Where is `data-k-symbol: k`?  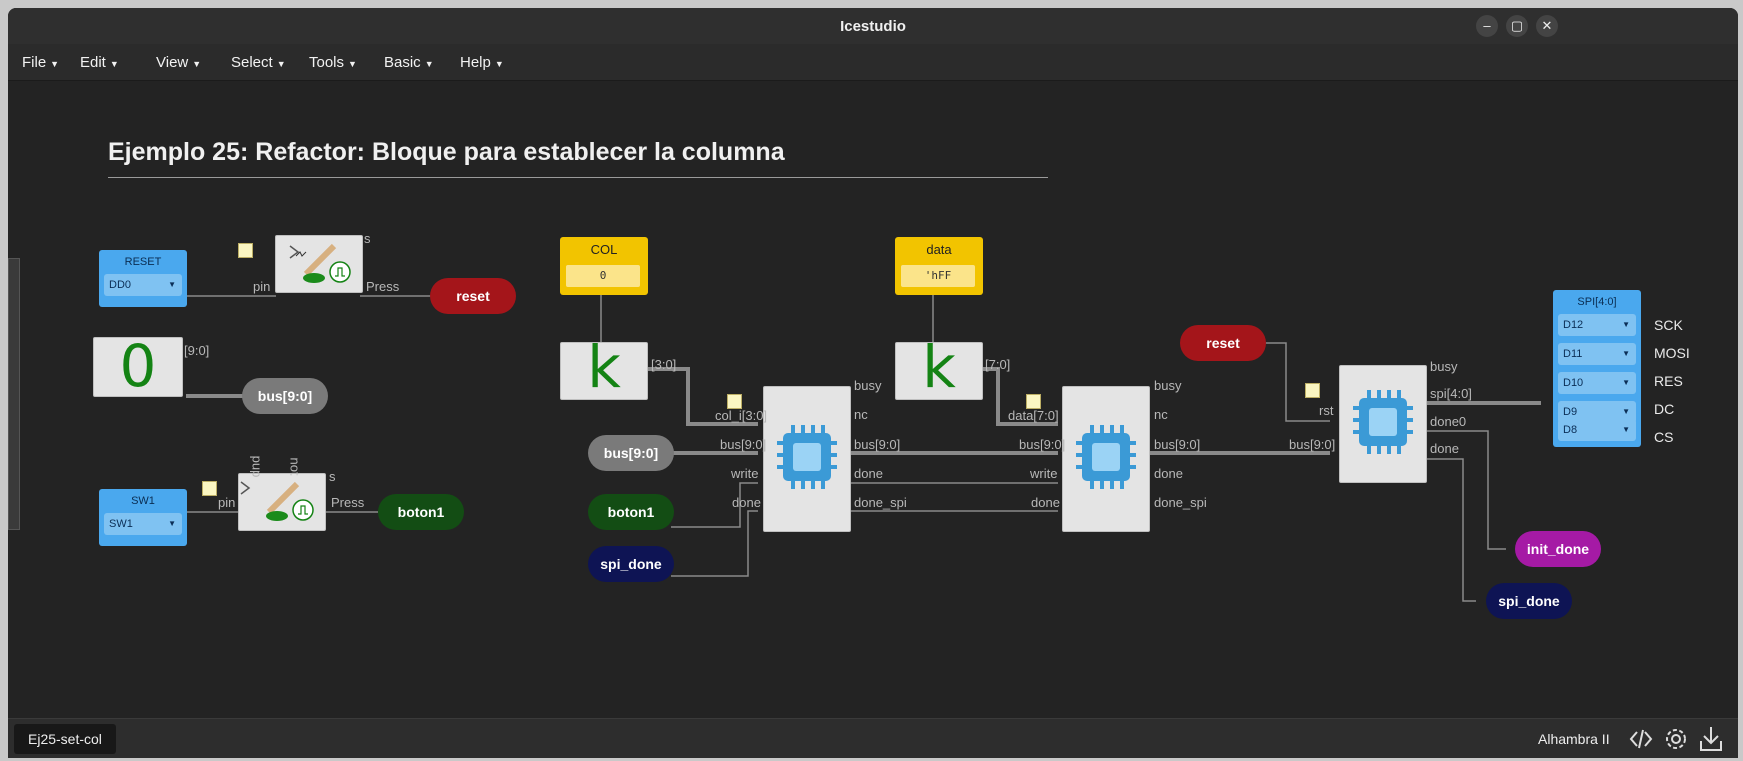 data-k-symbol: k is located at coordinates (939, 367).